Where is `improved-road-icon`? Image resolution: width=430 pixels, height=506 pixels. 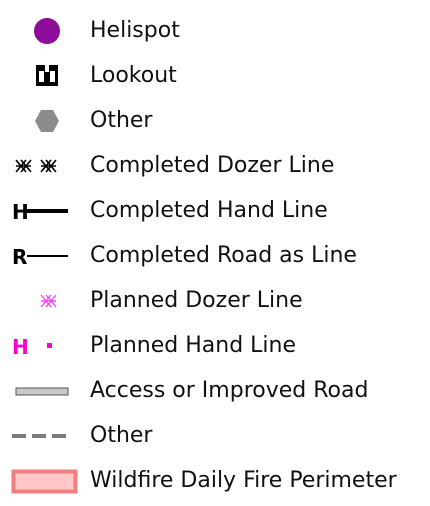
improved-road-icon is located at coordinates (42, 391).